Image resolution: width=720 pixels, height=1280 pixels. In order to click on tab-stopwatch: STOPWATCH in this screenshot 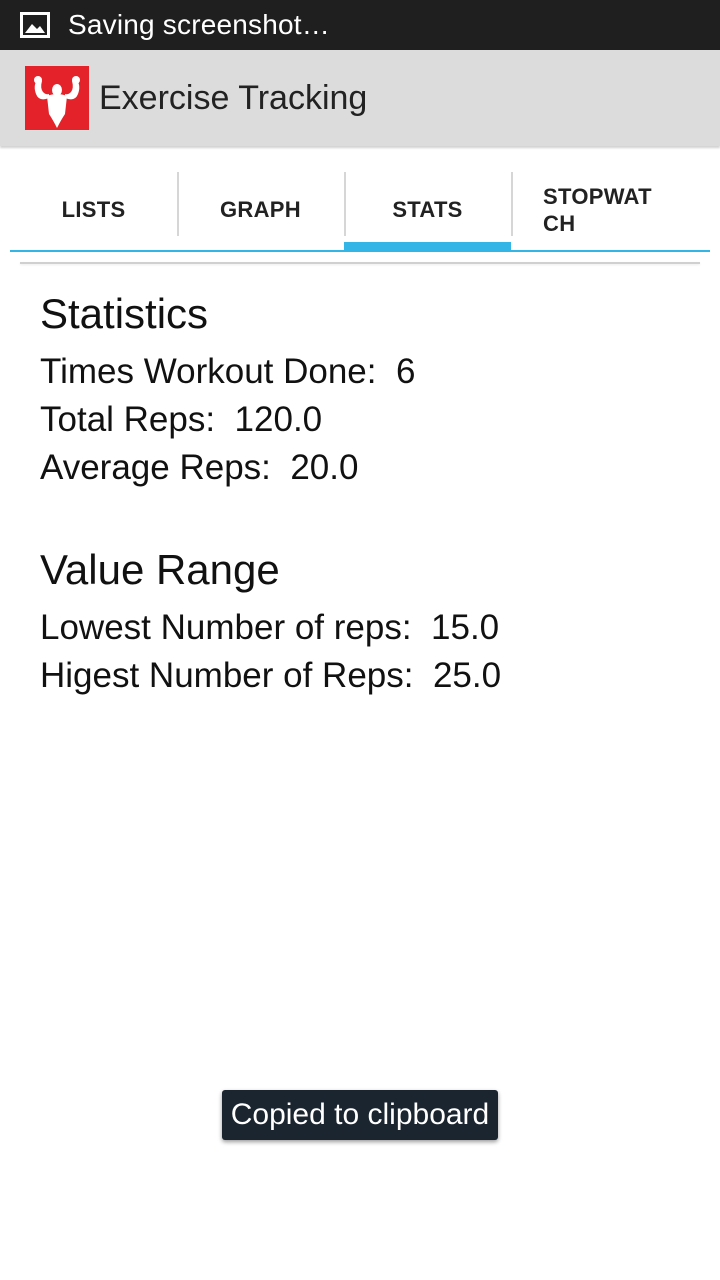, I will do `click(610, 211)`.